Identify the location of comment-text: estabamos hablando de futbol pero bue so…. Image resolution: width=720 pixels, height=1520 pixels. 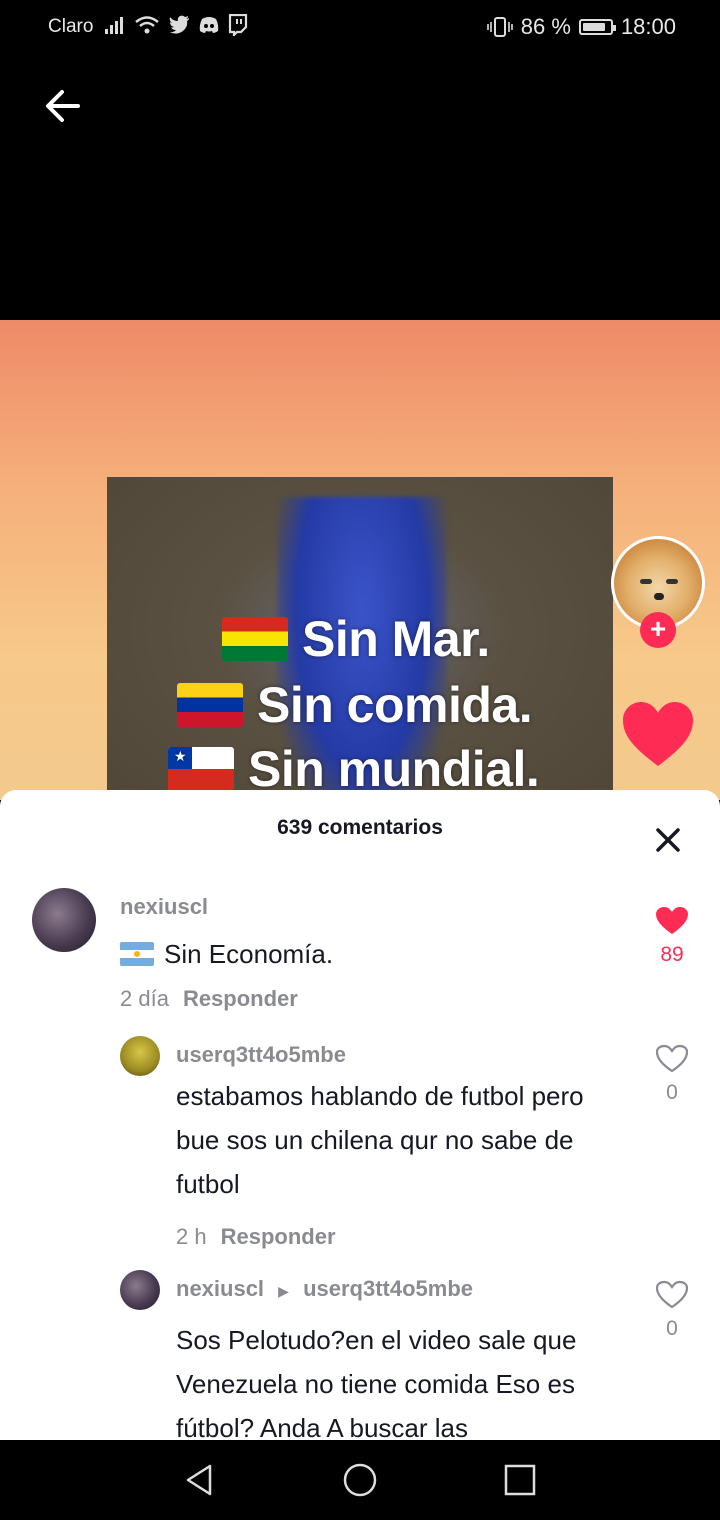
(380, 1140).